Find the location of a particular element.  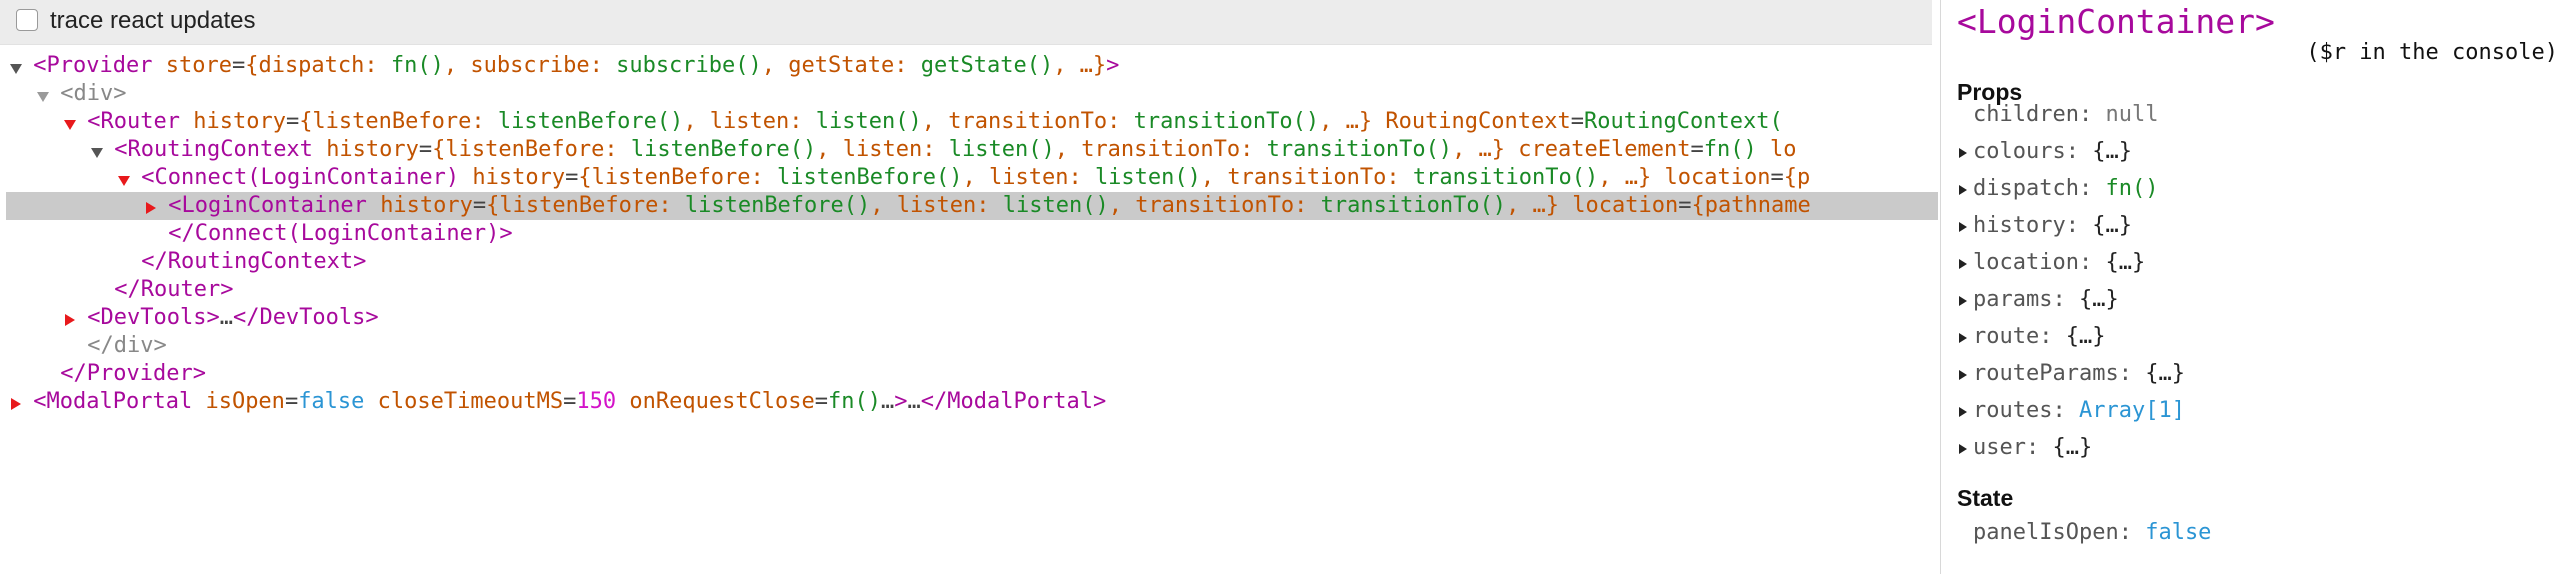

tree-token-tag: </Router> is located at coordinates (174, 289).